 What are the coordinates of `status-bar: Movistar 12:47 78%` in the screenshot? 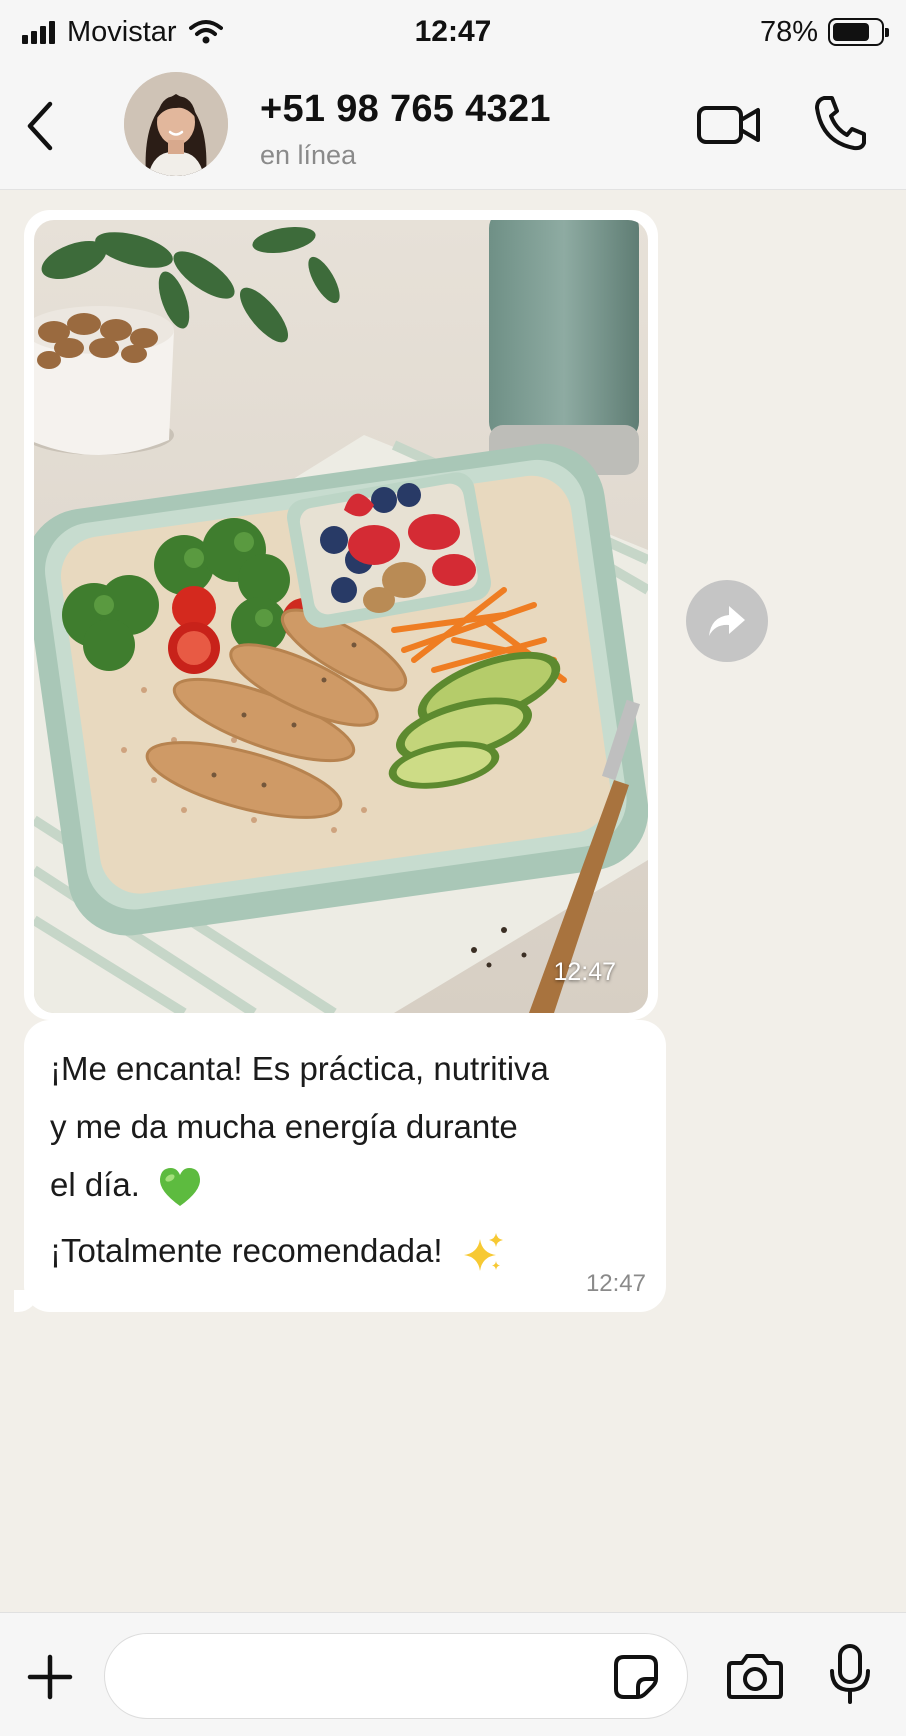 It's located at (453, 32).